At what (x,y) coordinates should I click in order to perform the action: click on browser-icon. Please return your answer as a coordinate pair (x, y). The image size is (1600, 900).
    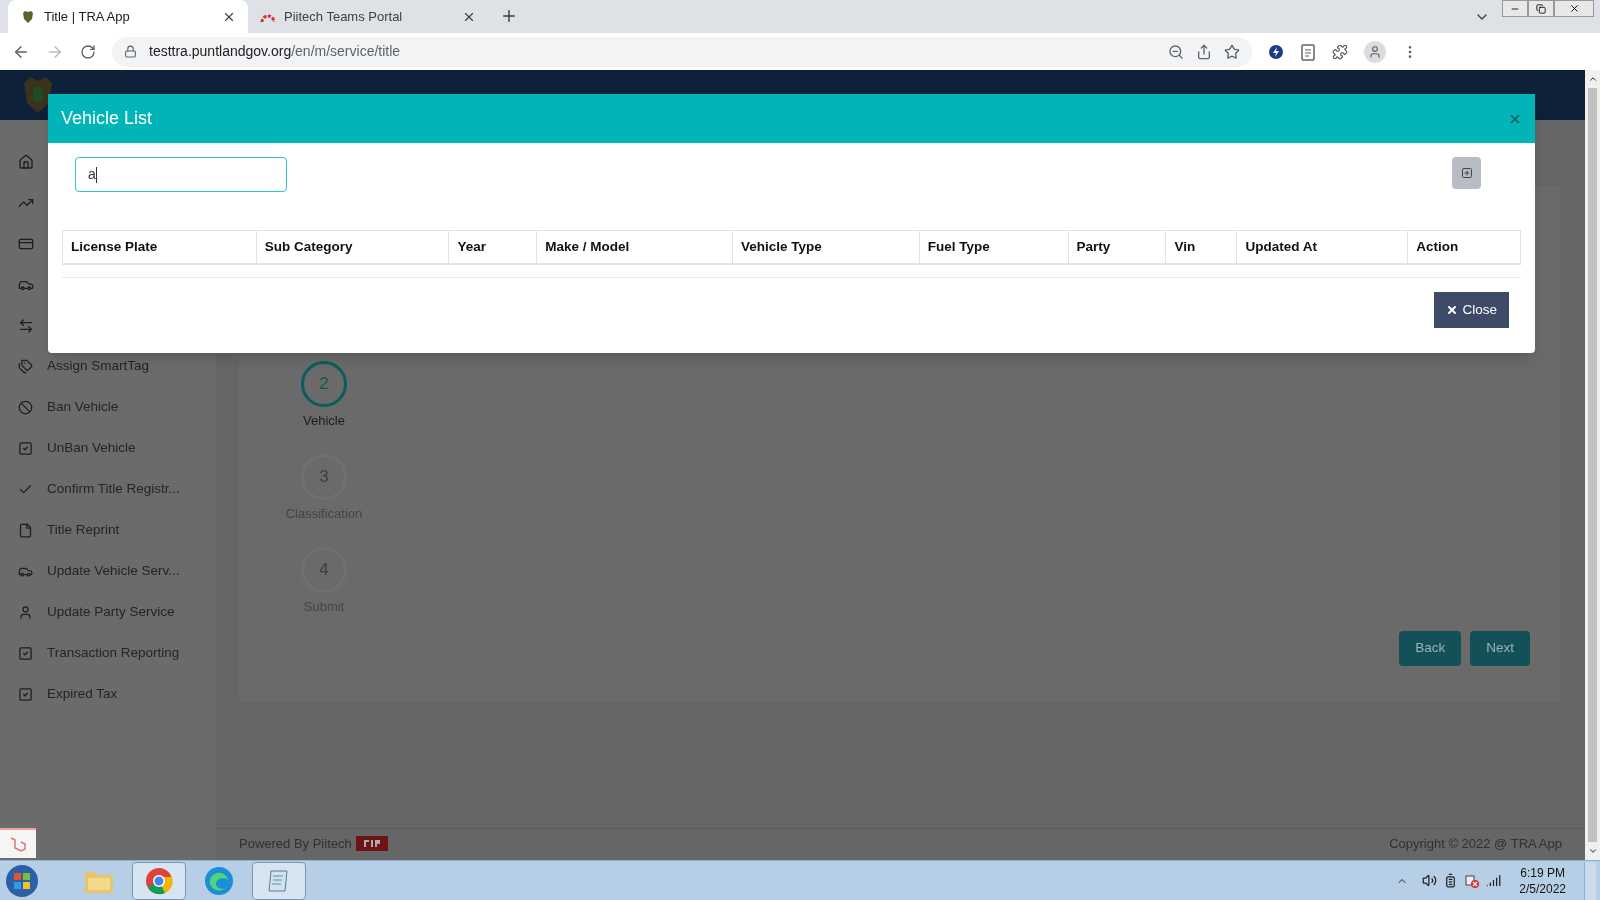
    Looking at the image, I should click on (159, 880).